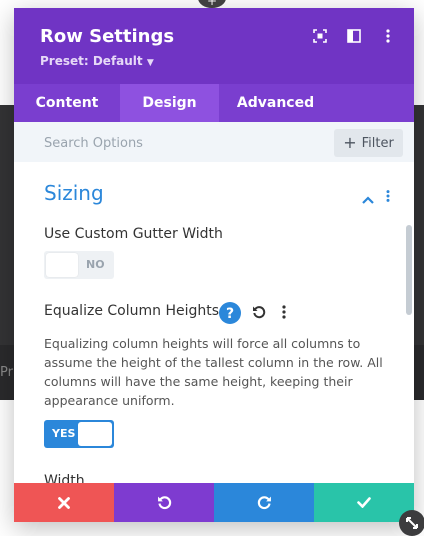 Image resolution: width=424 pixels, height=536 pixels. Describe the element at coordinates (132, 311) in the screenshot. I see `equalize-heights-label: Equalize Column Heights` at that location.